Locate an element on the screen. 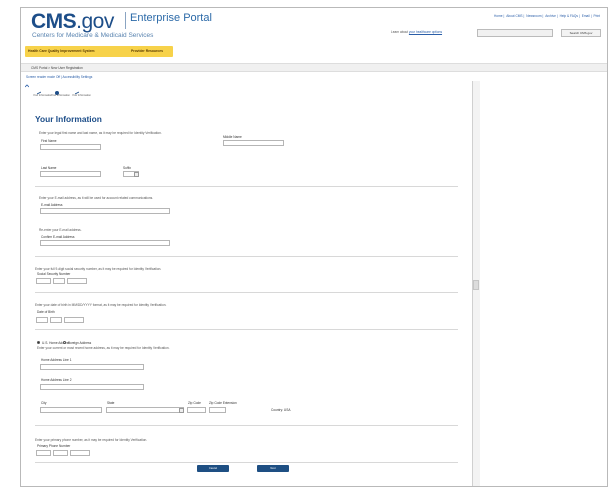  address-line-1-label: Home Address Line 1 is located at coordinates (56, 360).